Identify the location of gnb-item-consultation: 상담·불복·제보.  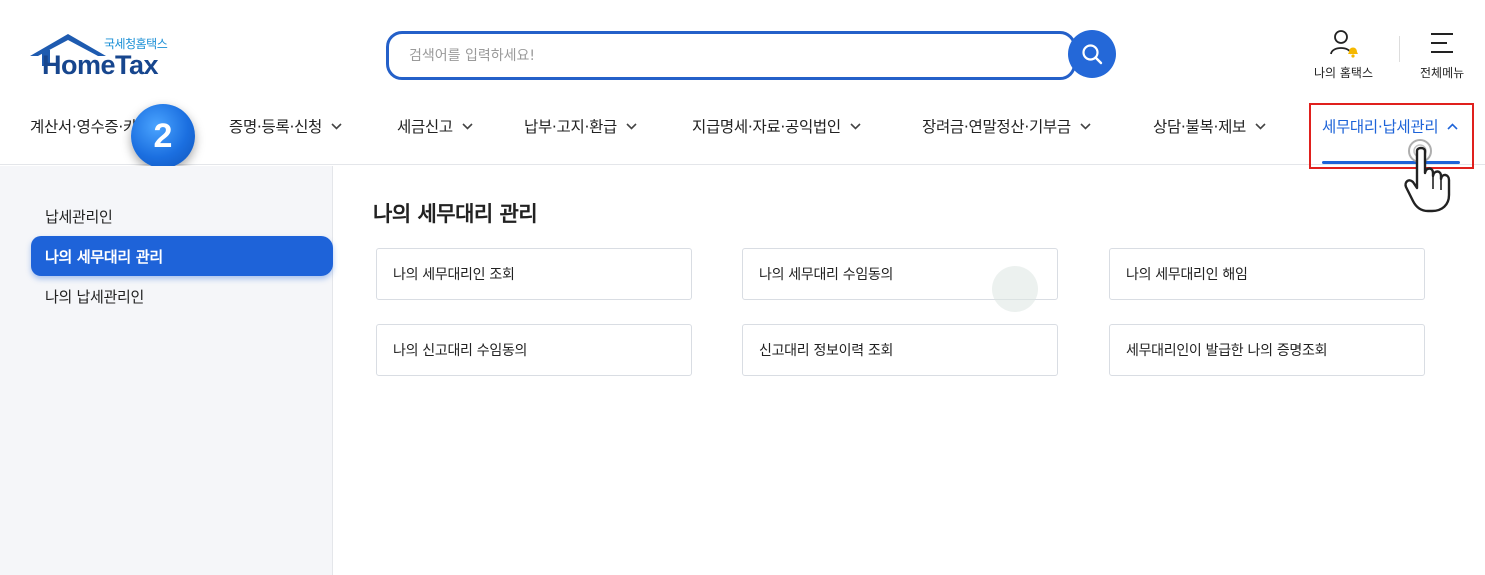
(1209, 126).